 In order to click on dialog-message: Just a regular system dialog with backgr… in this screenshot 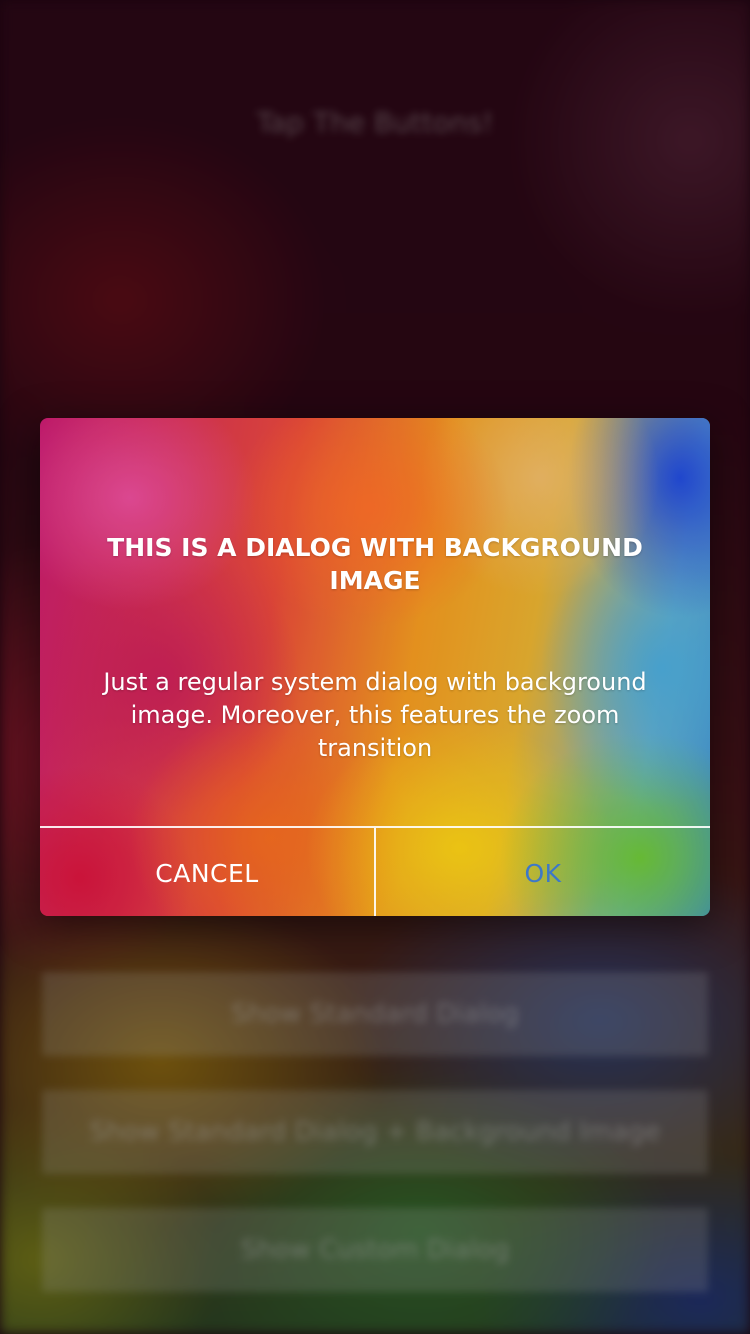, I will do `click(375, 715)`.